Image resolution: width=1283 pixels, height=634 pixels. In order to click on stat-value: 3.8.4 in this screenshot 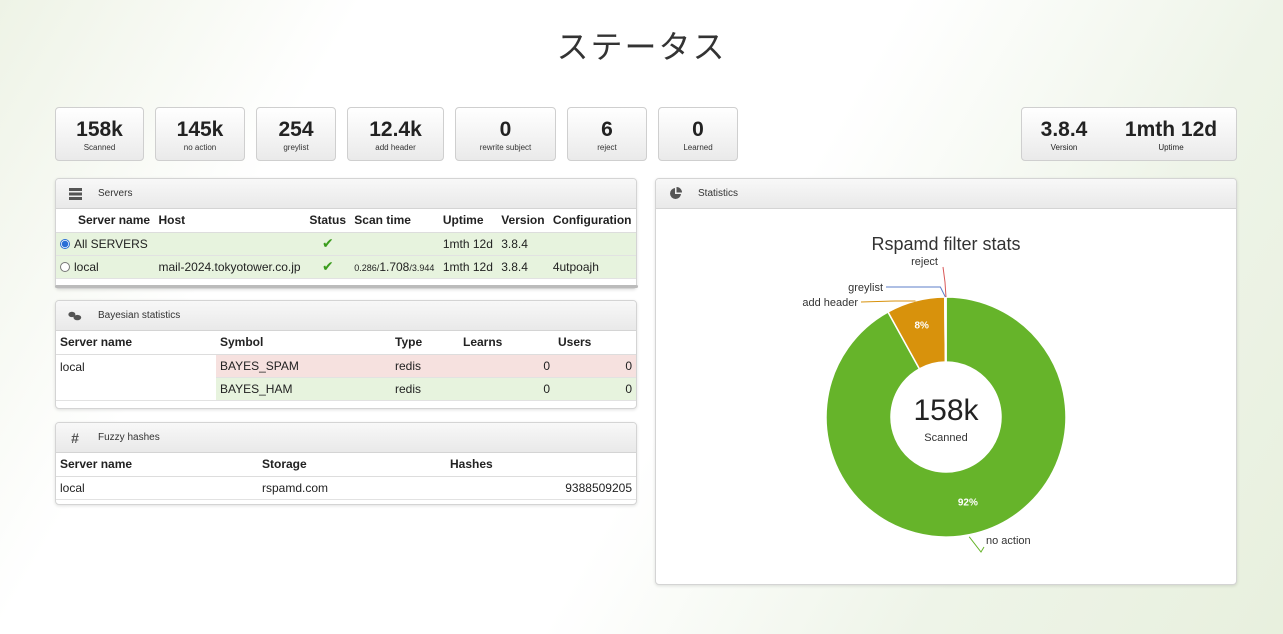, I will do `click(1064, 129)`.